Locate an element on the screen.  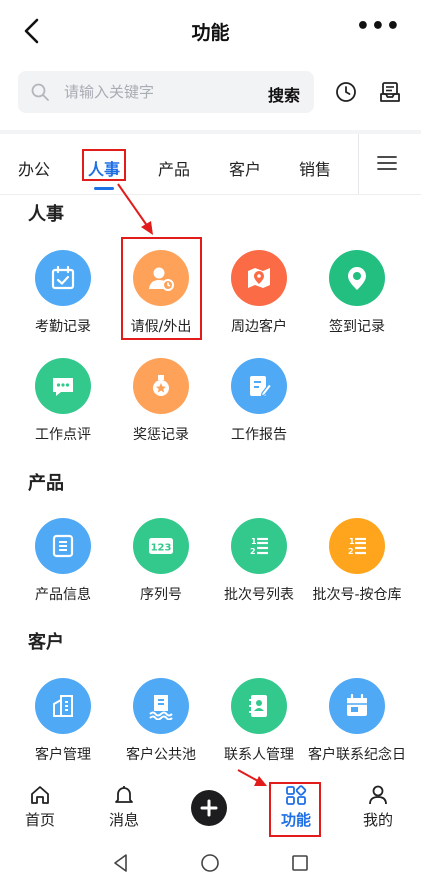
location-pin-icon is located at coordinates (357, 278).